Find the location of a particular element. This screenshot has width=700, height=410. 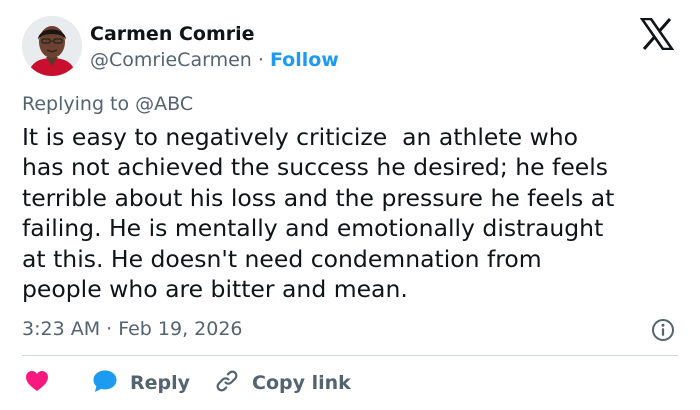

heart-icon is located at coordinates (37, 383).